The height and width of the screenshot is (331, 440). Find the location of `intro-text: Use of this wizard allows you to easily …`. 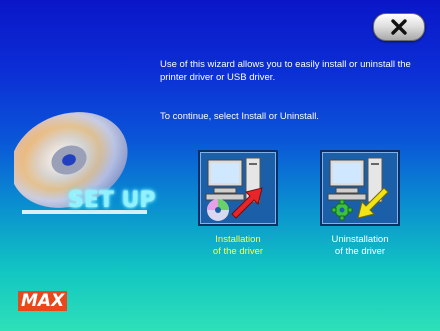

intro-text: Use of this wizard allows you to easily … is located at coordinates (285, 71).